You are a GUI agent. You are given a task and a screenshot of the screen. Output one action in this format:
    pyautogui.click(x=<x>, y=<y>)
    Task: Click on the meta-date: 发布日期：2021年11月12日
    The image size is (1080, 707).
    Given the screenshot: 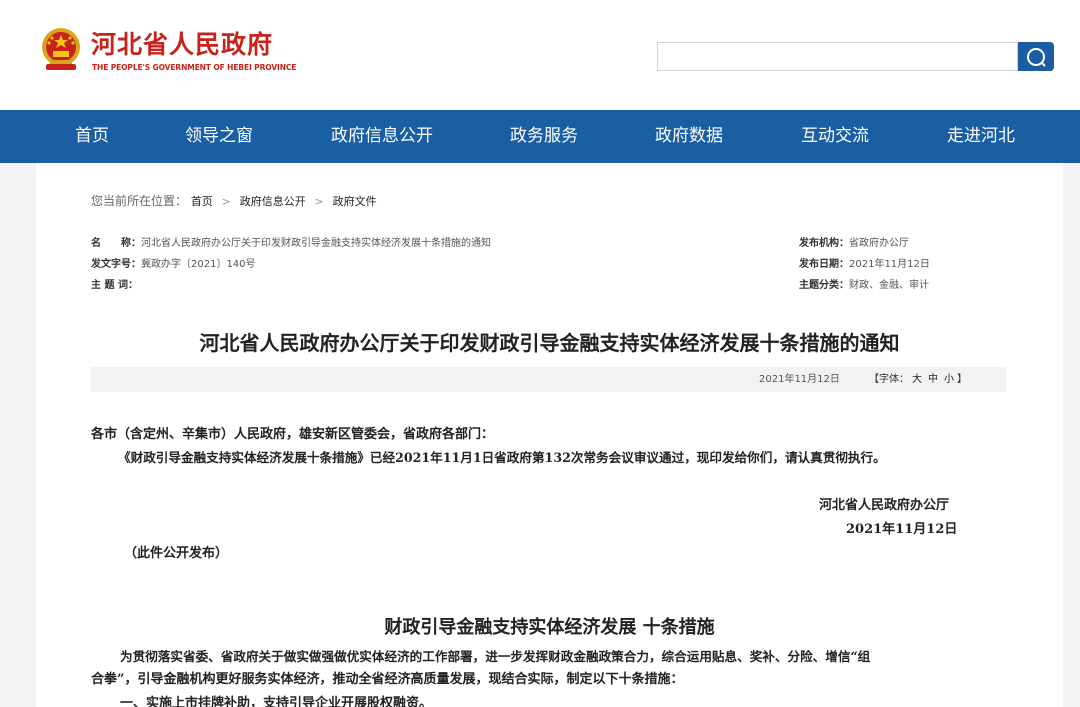 What is the action you would take?
    pyautogui.click(x=864, y=265)
    